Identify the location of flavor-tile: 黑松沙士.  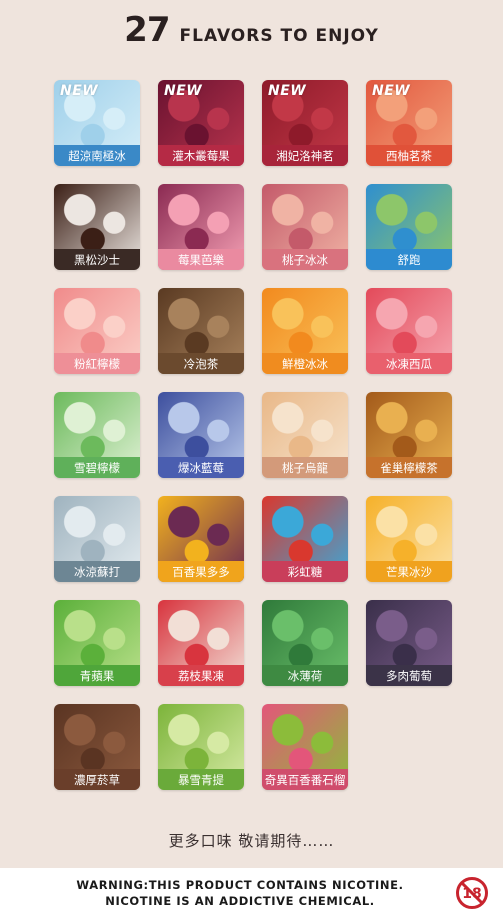
(97, 227).